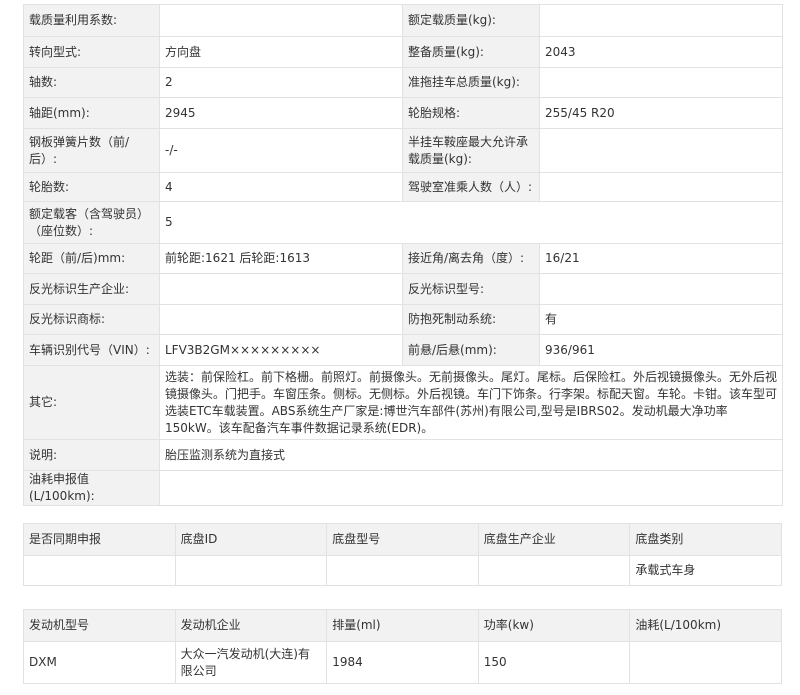  I want to click on spec-row: 钢板弹簧片数（前/后）: -/- 半挂车鞍座最大允许承载质量(kg):, so click(403, 151).